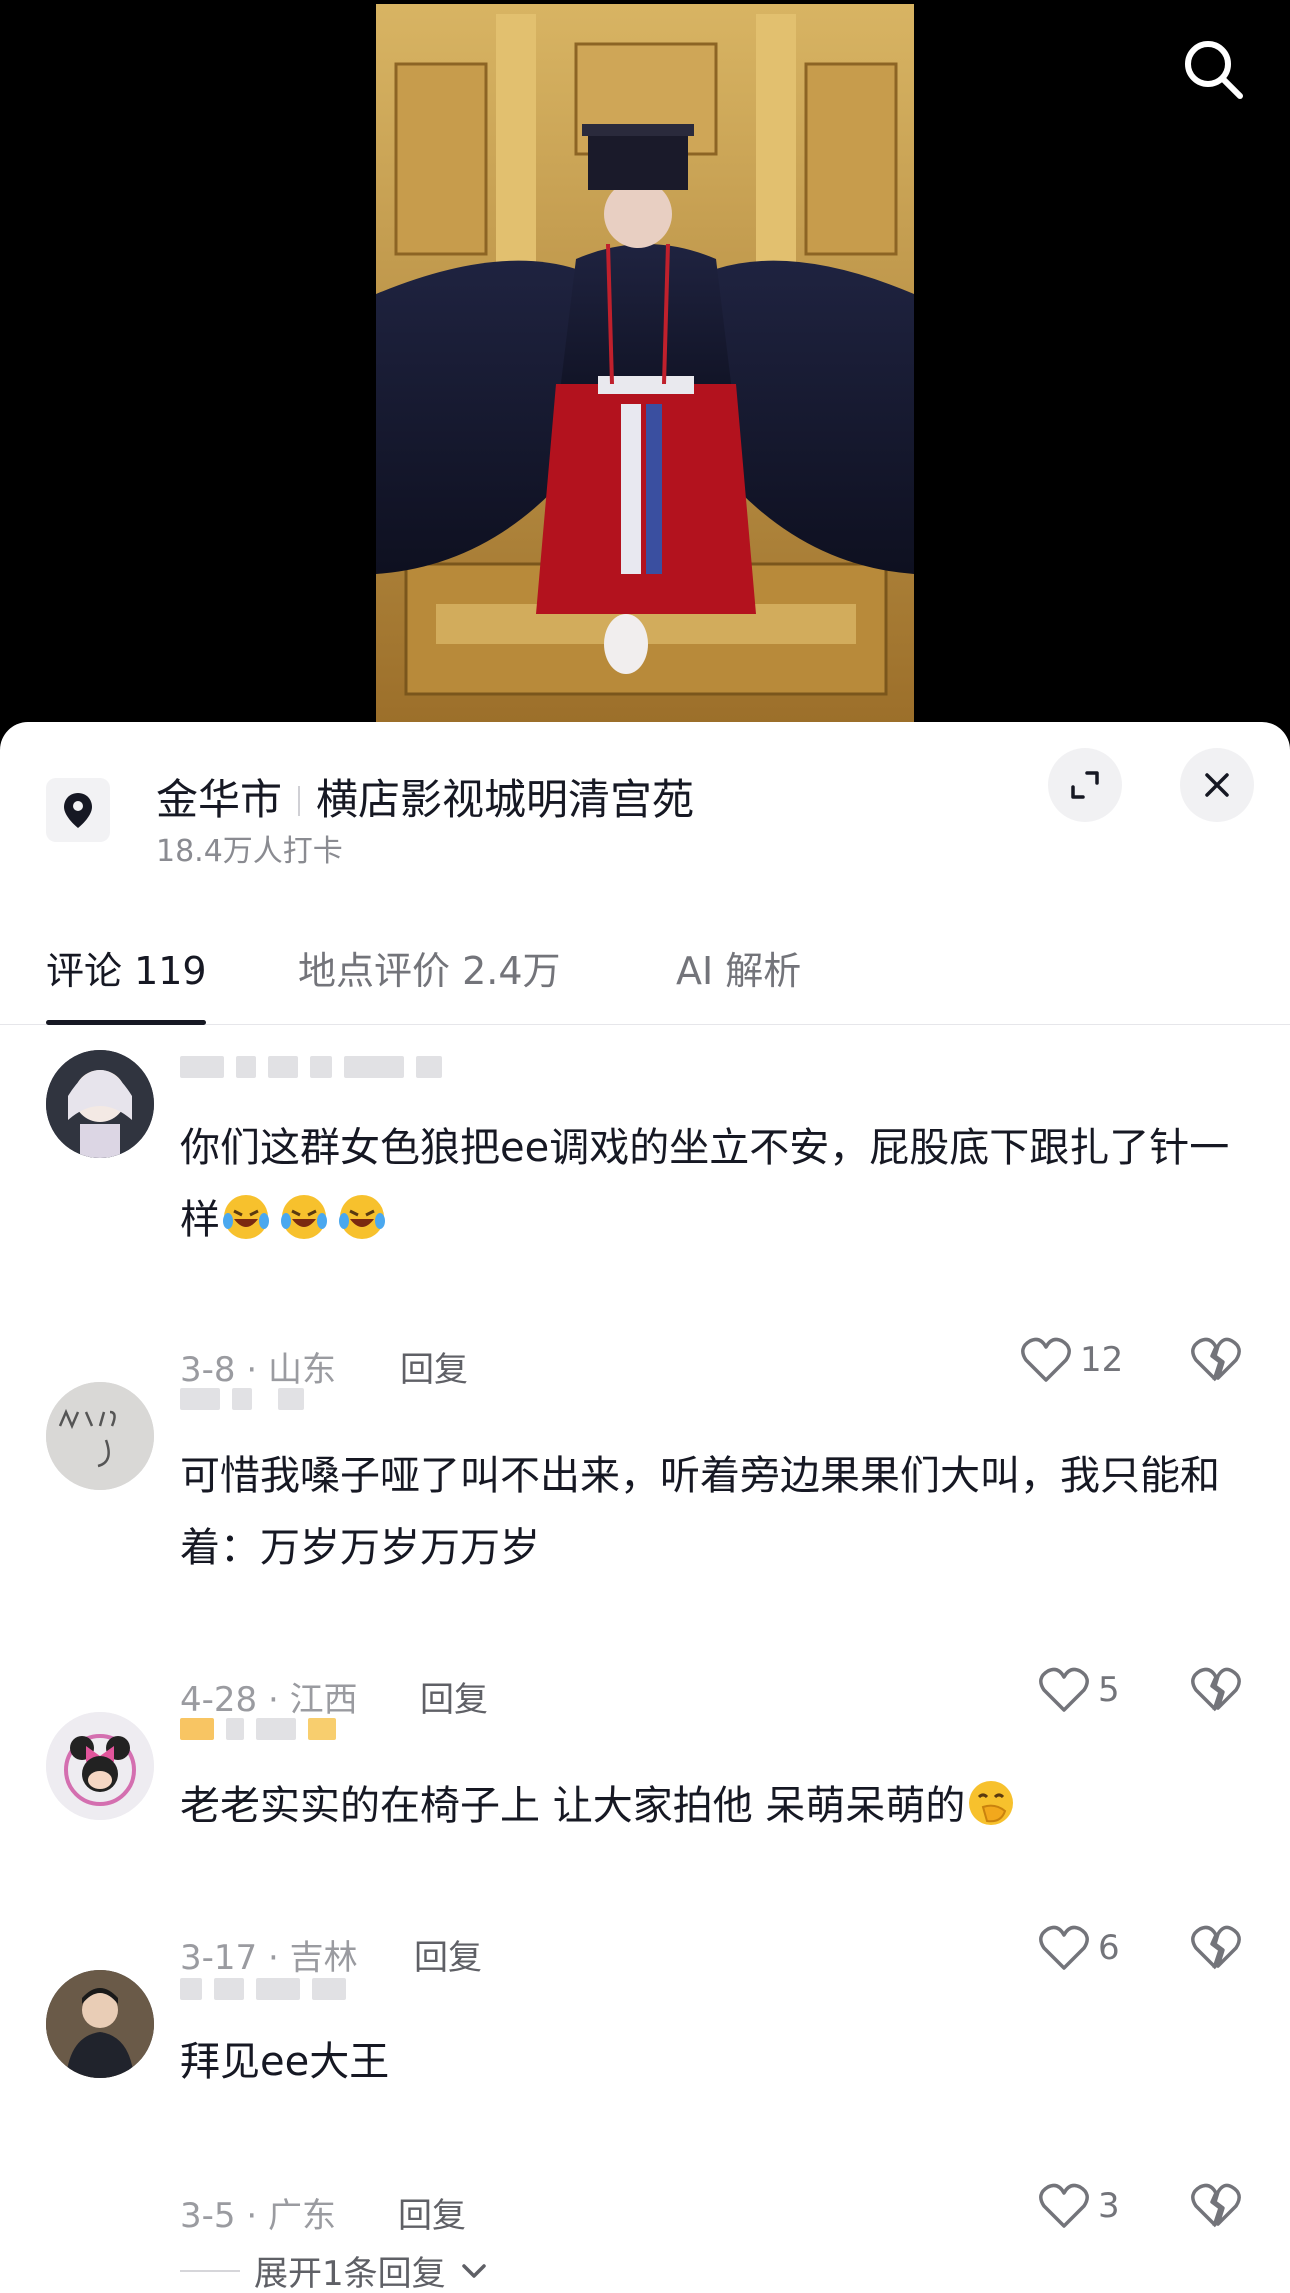  I want to click on like-button: 6, so click(1079, 1948).